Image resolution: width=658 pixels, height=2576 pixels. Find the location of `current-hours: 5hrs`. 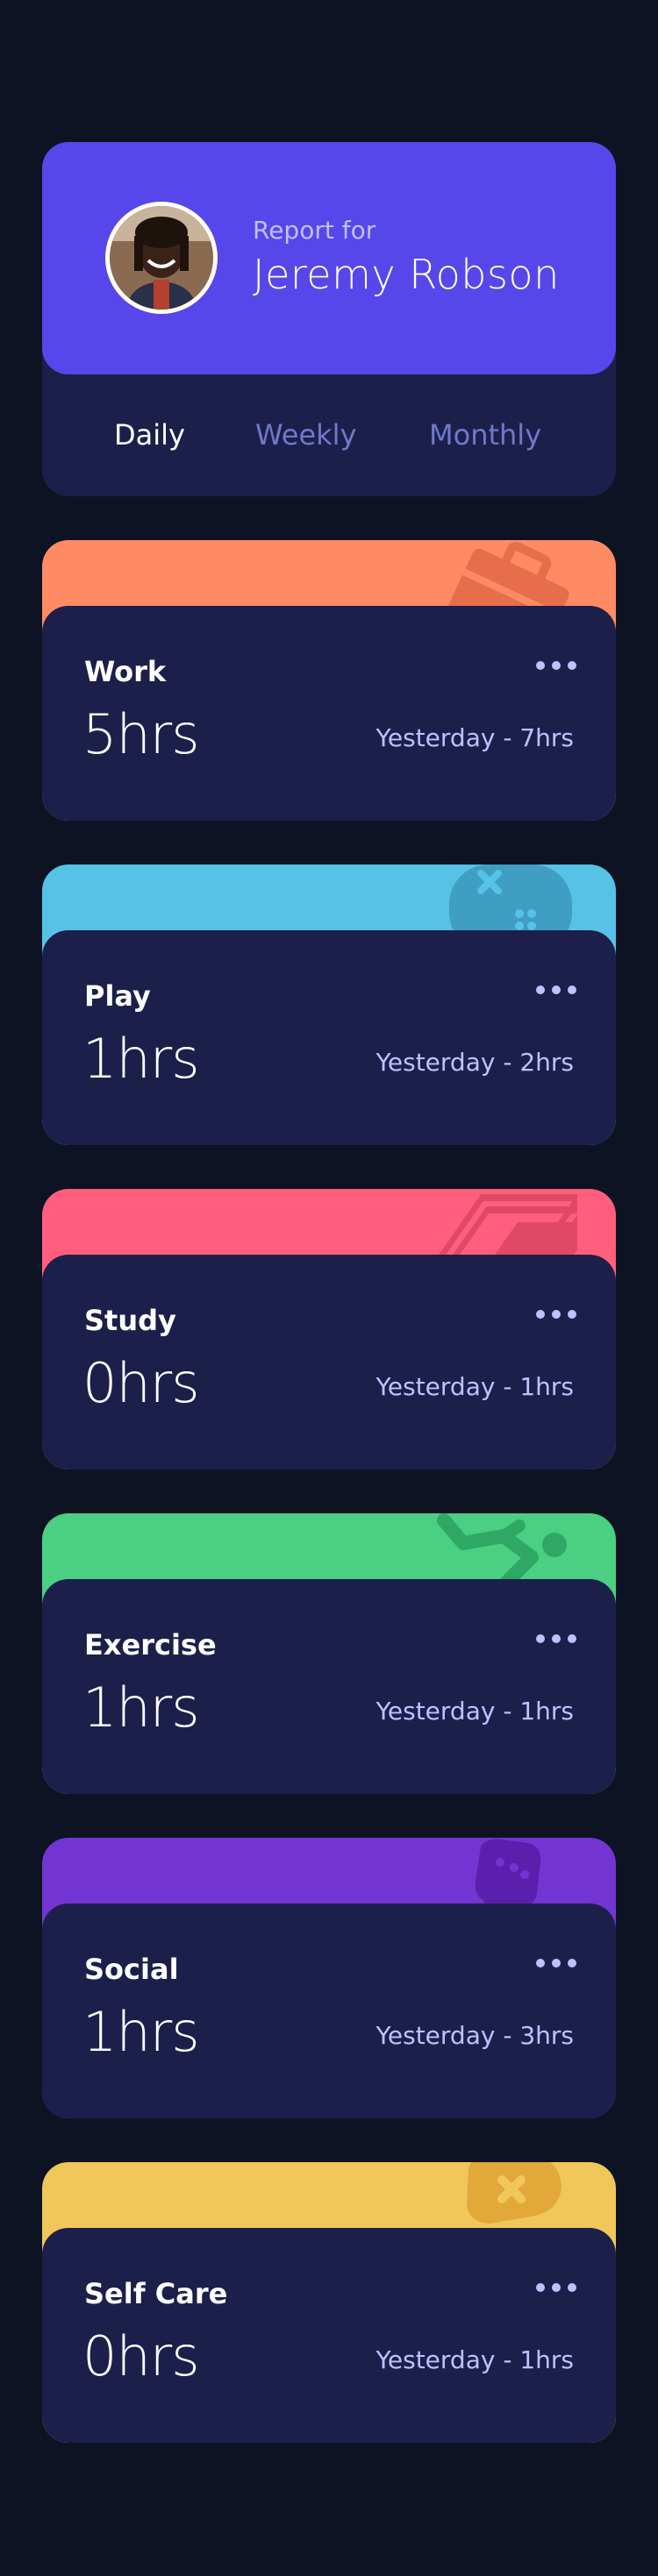

current-hours: 5hrs is located at coordinates (141, 734).